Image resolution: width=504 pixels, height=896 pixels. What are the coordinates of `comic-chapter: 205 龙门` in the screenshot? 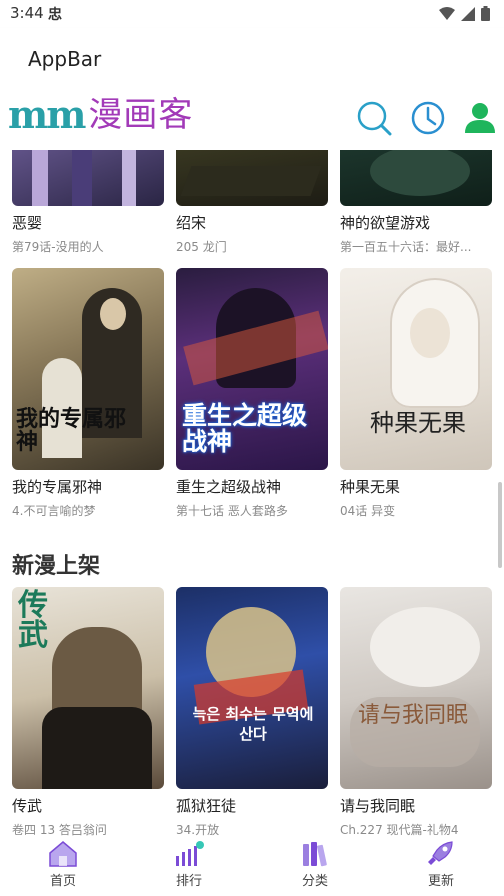 It's located at (201, 247).